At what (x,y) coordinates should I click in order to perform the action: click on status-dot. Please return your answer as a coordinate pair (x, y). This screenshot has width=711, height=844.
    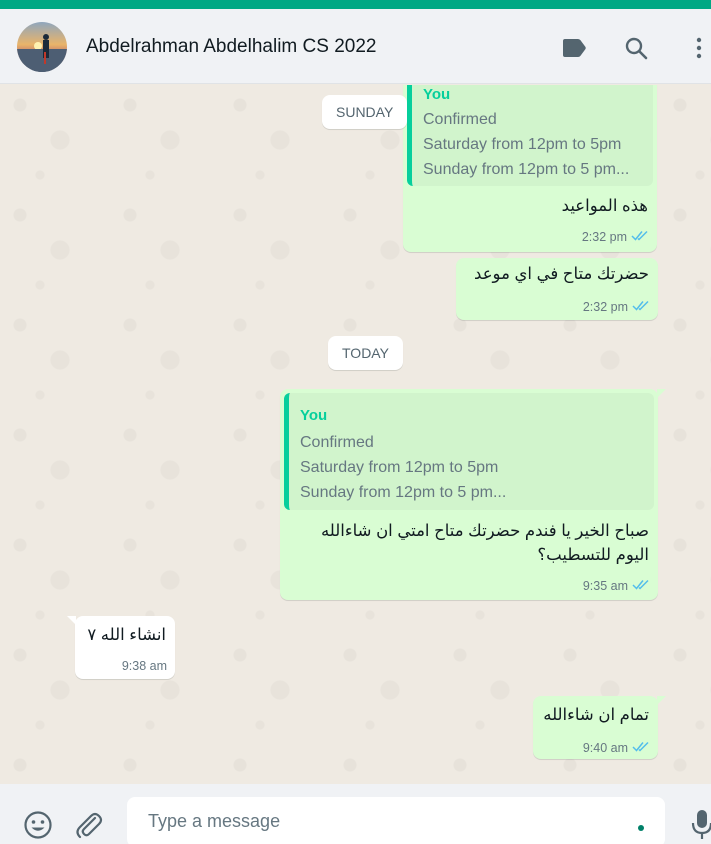
    Looking at the image, I should click on (641, 828).